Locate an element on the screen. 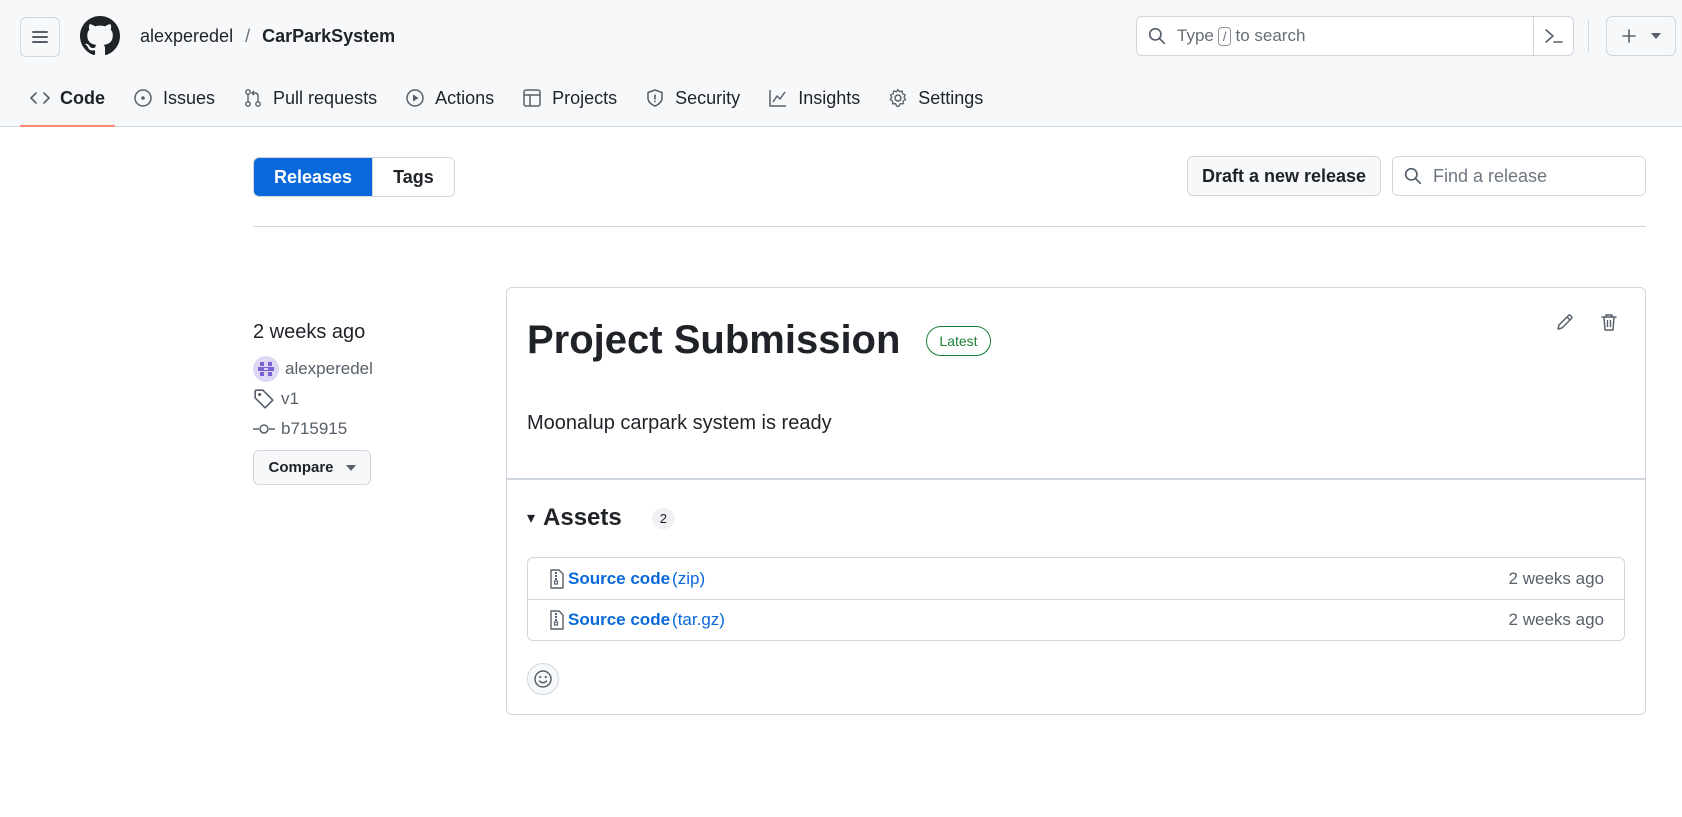 The width and height of the screenshot is (1682, 817). tab-label: Code is located at coordinates (82, 97).